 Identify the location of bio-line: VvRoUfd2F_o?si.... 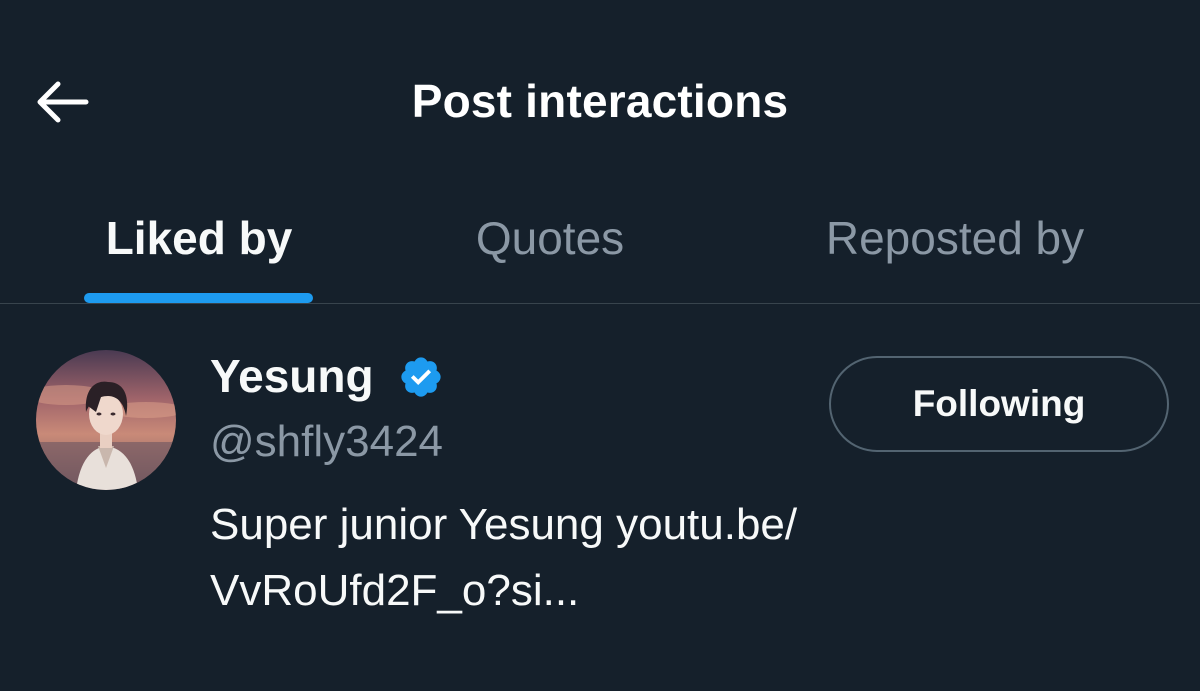
(590, 591).